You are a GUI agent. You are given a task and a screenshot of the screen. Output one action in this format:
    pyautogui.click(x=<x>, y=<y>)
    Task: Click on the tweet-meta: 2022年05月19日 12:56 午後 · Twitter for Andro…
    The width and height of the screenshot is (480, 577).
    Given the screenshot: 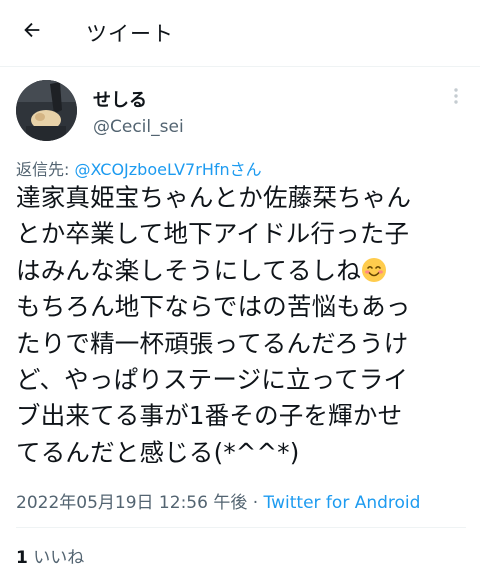 What is the action you would take?
    pyautogui.click(x=218, y=500)
    